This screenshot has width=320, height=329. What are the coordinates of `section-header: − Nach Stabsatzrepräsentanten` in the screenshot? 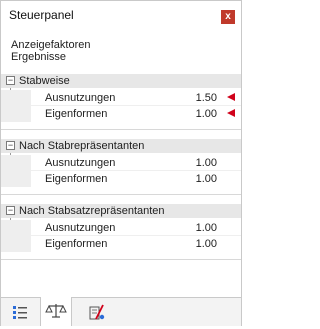 It's located at (121, 211).